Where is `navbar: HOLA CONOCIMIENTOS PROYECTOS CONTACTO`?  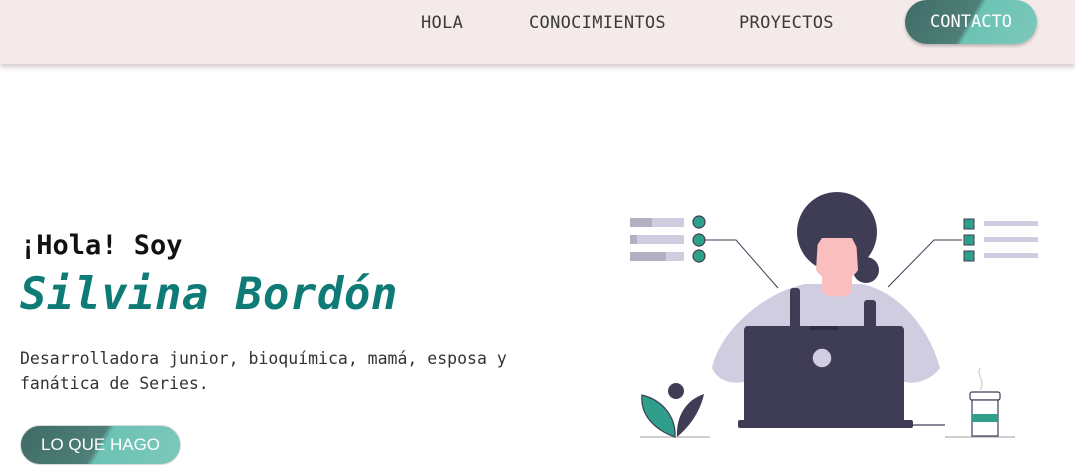
navbar: HOLA CONOCIMIENTOS PROYECTOS CONTACTO is located at coordinates (537, 32).